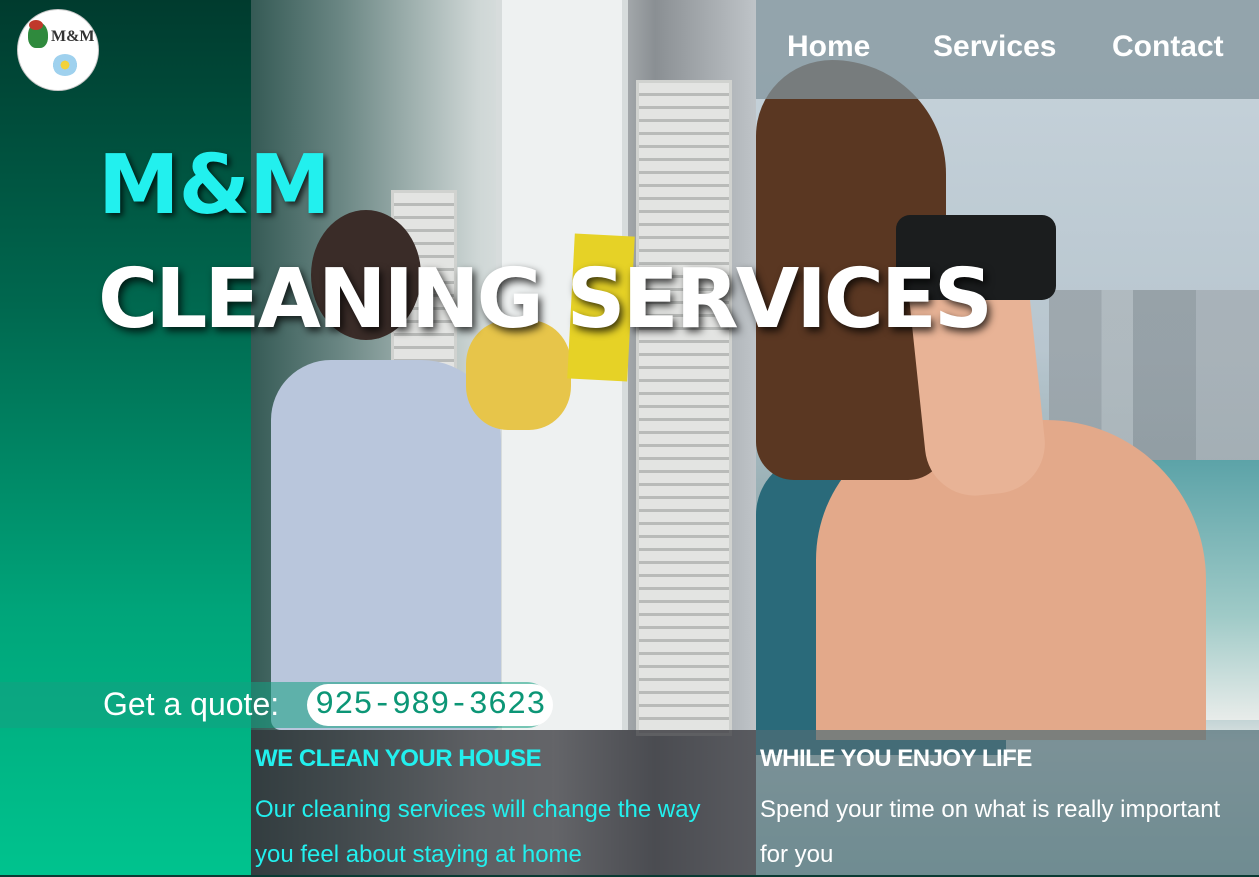  What do you see at coordinates (36, 25) in the screenshot?
I see `bird-head-icon` at bounding box center [36, 25].